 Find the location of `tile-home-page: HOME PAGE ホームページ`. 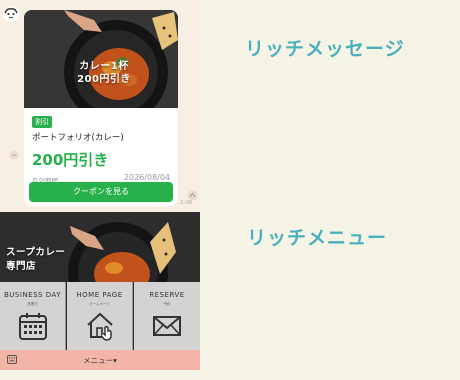

tile-home-page: HOME PAGE ホームページ is located at coordinates (100, 316).